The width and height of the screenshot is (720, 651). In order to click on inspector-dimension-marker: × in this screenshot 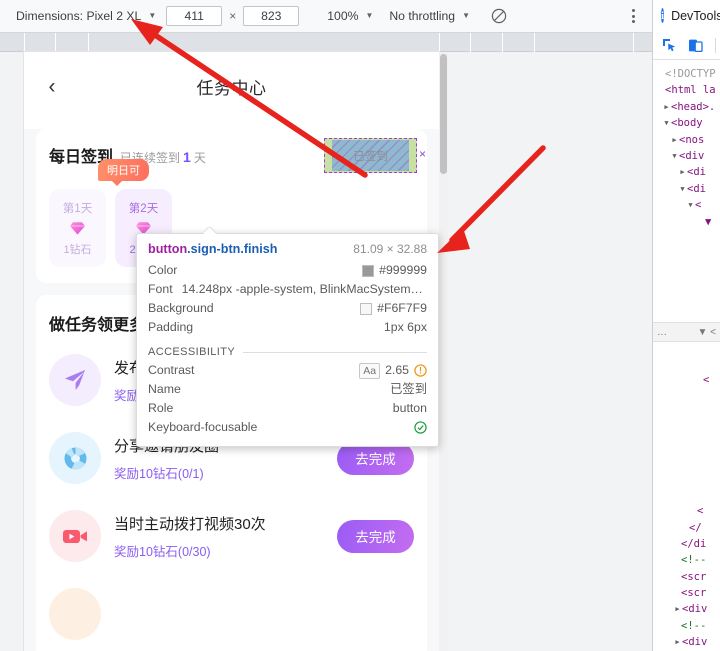, I will do `click(422, 154)`.